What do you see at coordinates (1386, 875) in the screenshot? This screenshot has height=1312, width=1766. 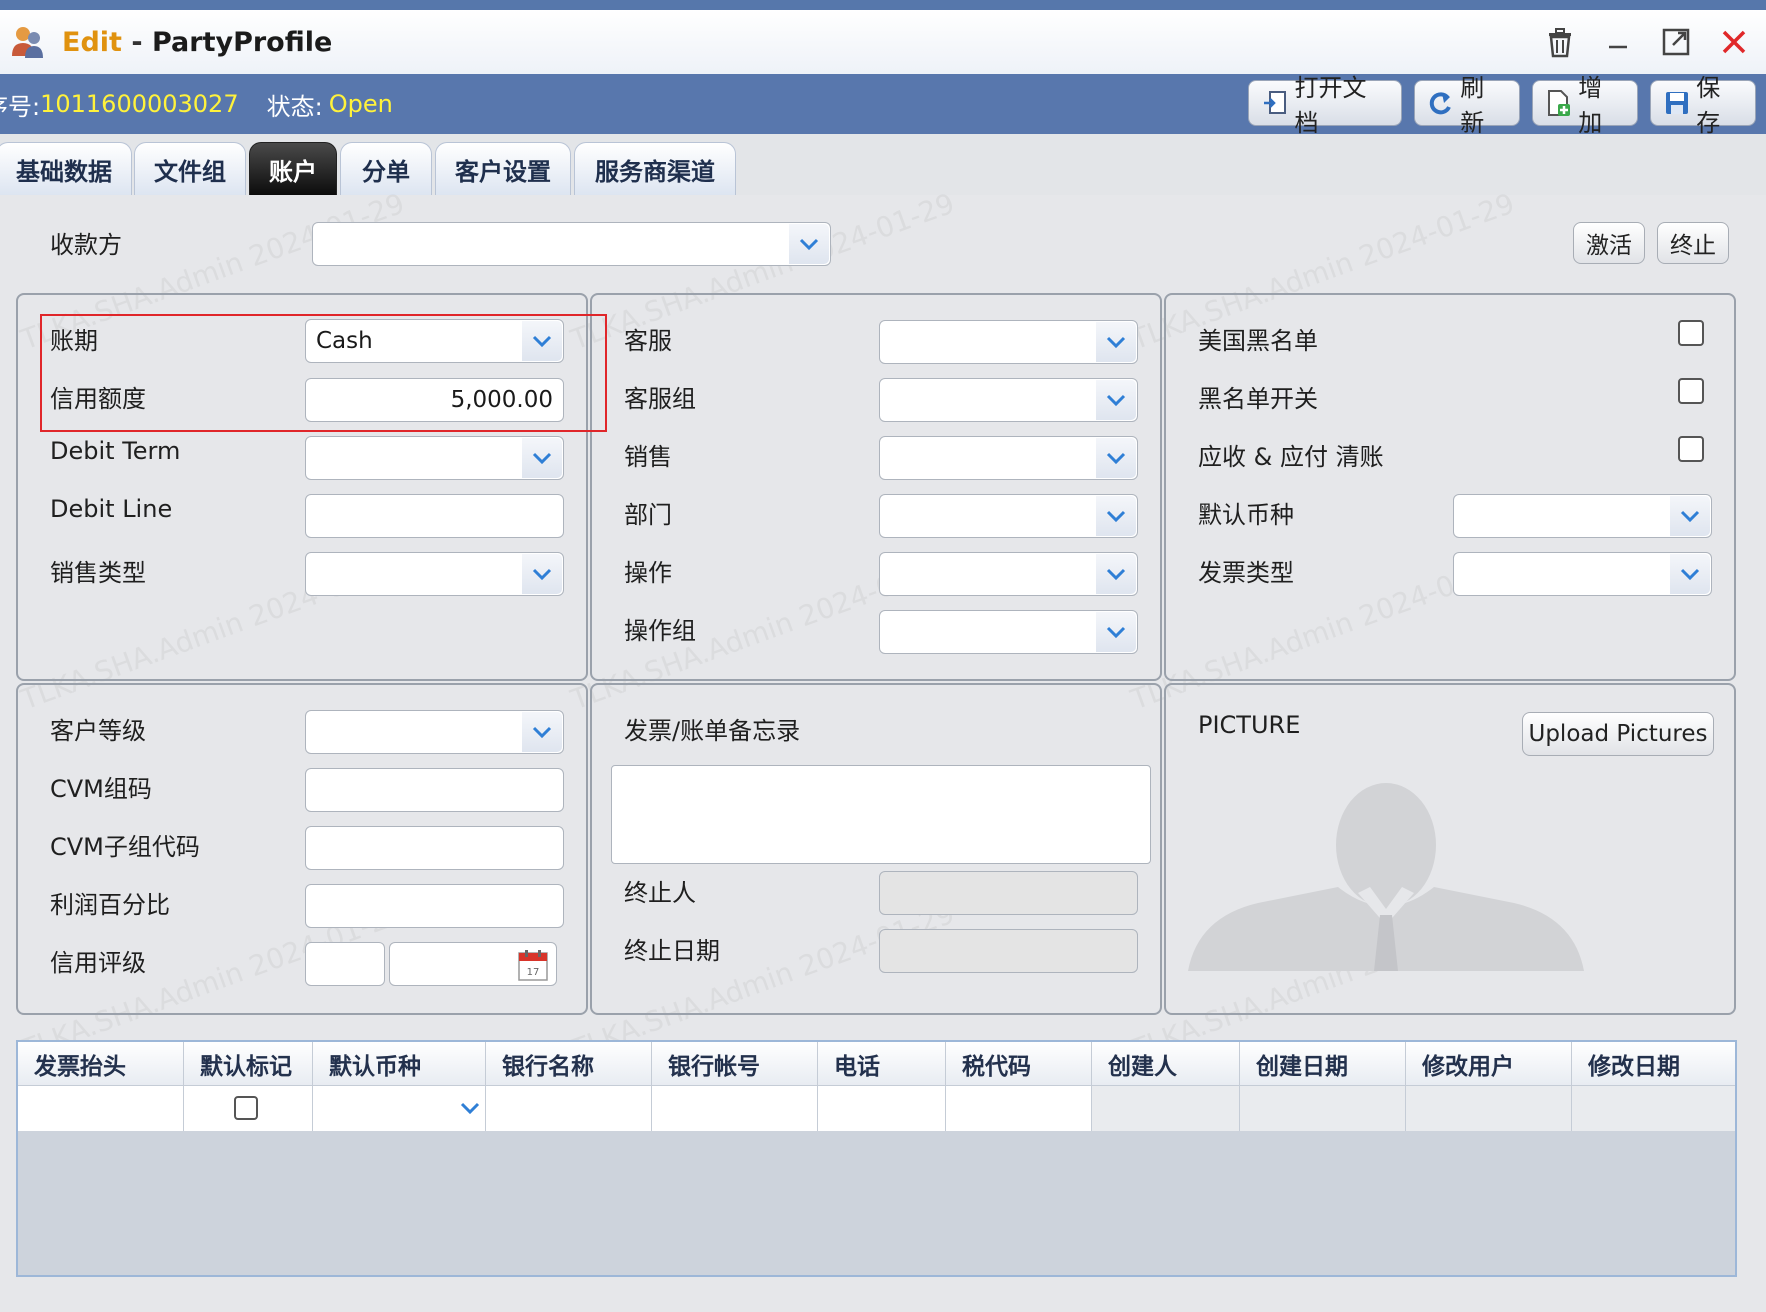 I see `avatar-placeholder-icon` at bounding box center [1386, 875].